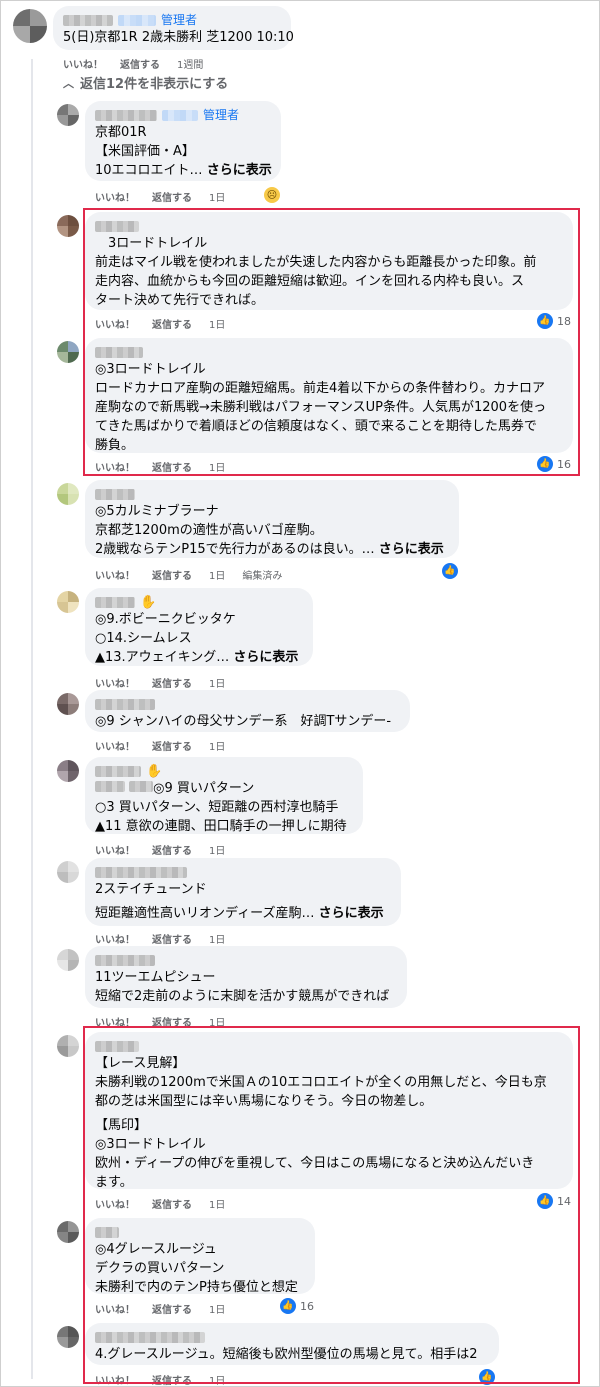 Image resolution: width=600 pixels, height=1387 pixels. Describe the element at coordinates (190, 63) in the screenshot. I see `timestamp: 1週間` at that location.